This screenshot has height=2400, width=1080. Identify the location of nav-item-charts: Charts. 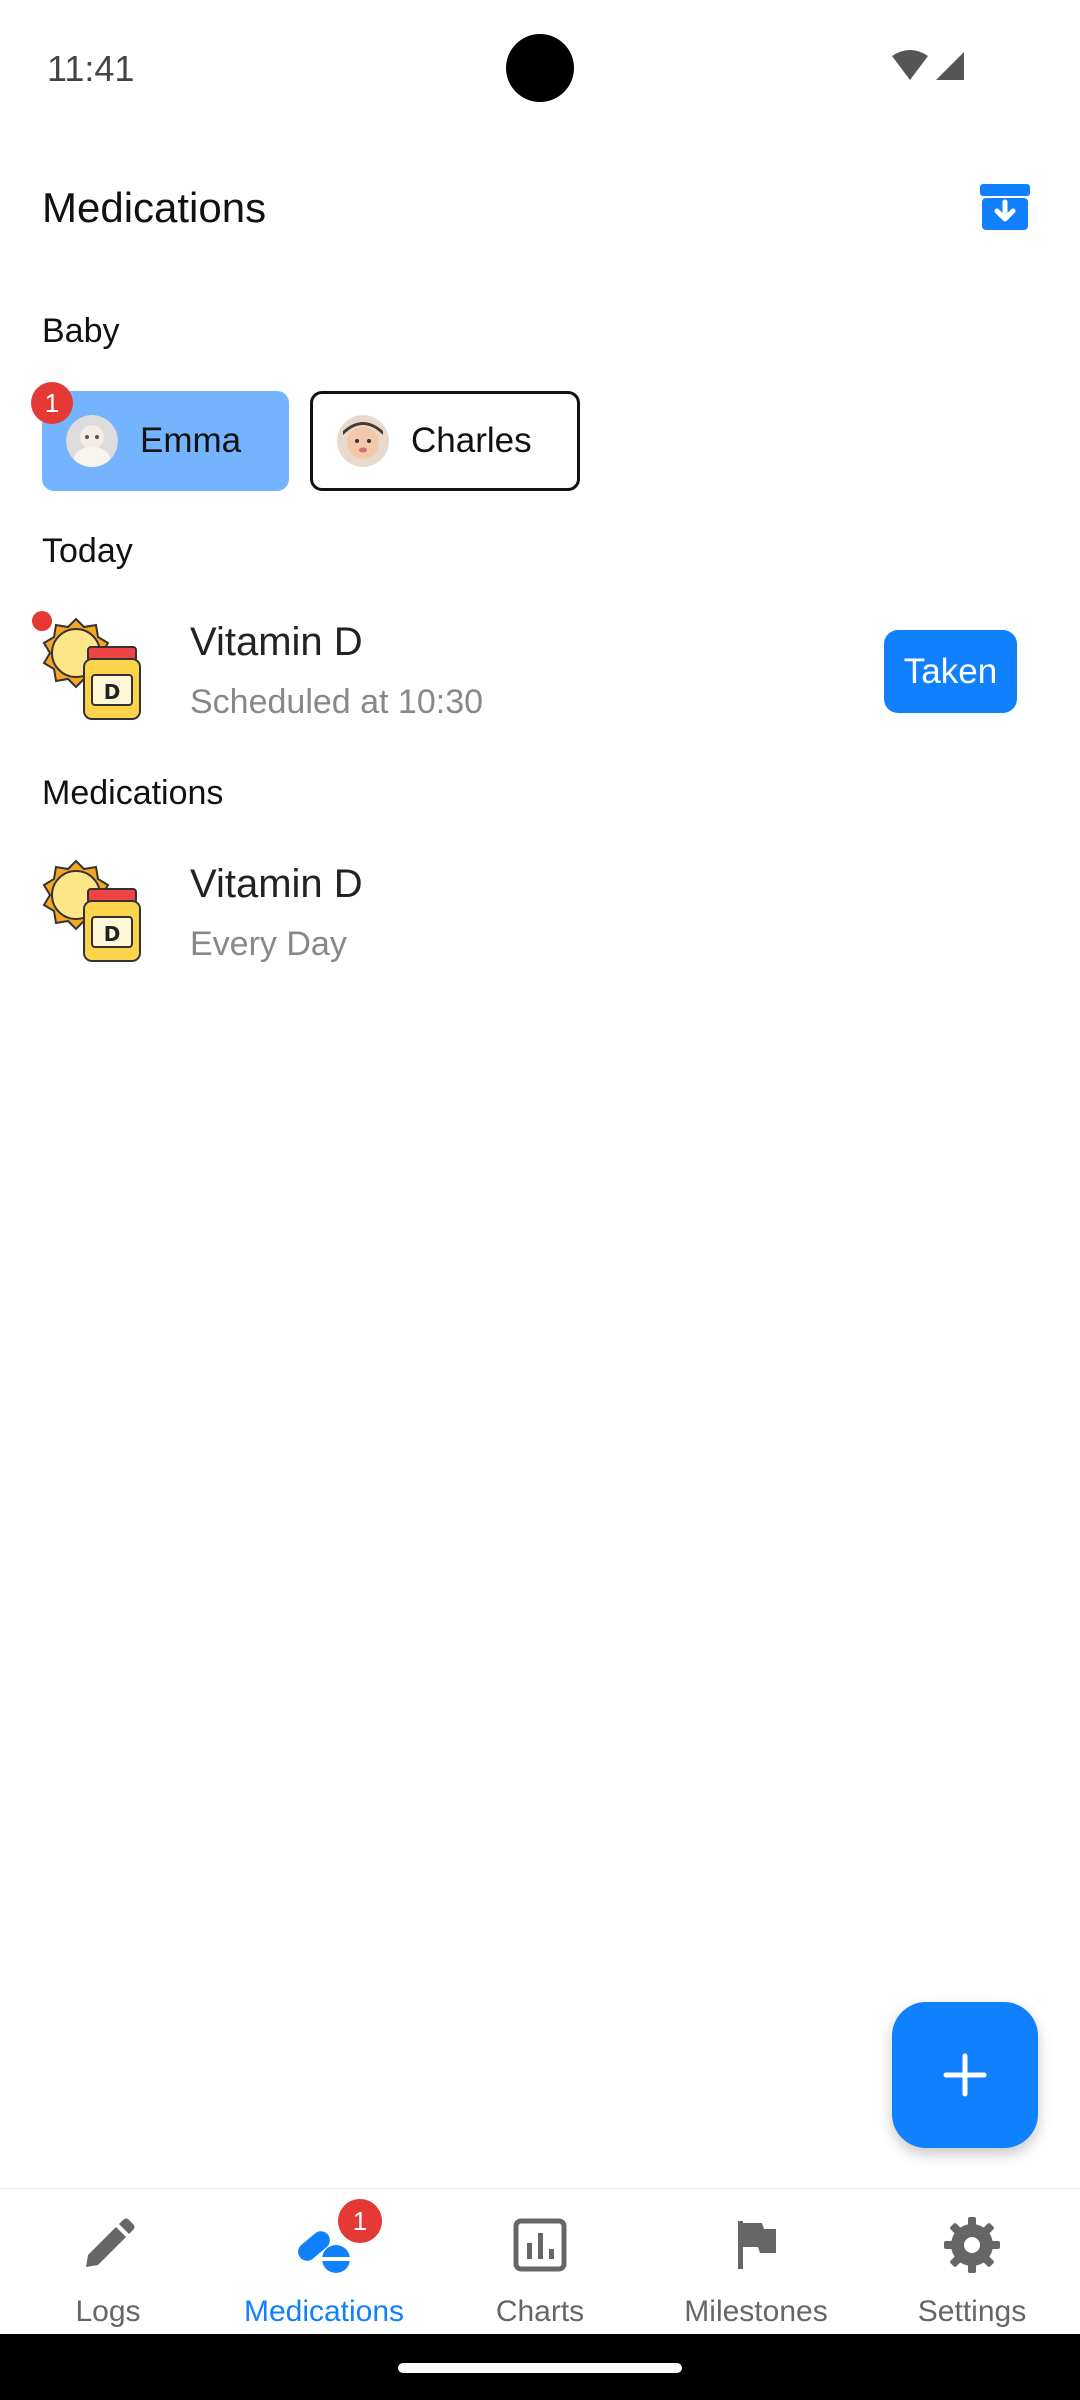
(540, 2262).